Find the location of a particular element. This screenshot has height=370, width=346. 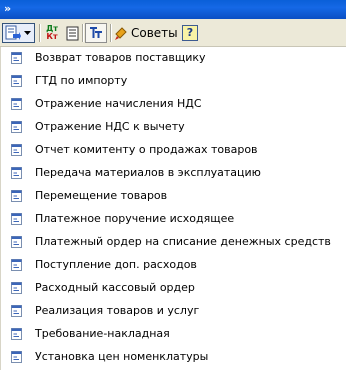

list-item: Поступление доп. расходов is located at coordinates (173, 265).